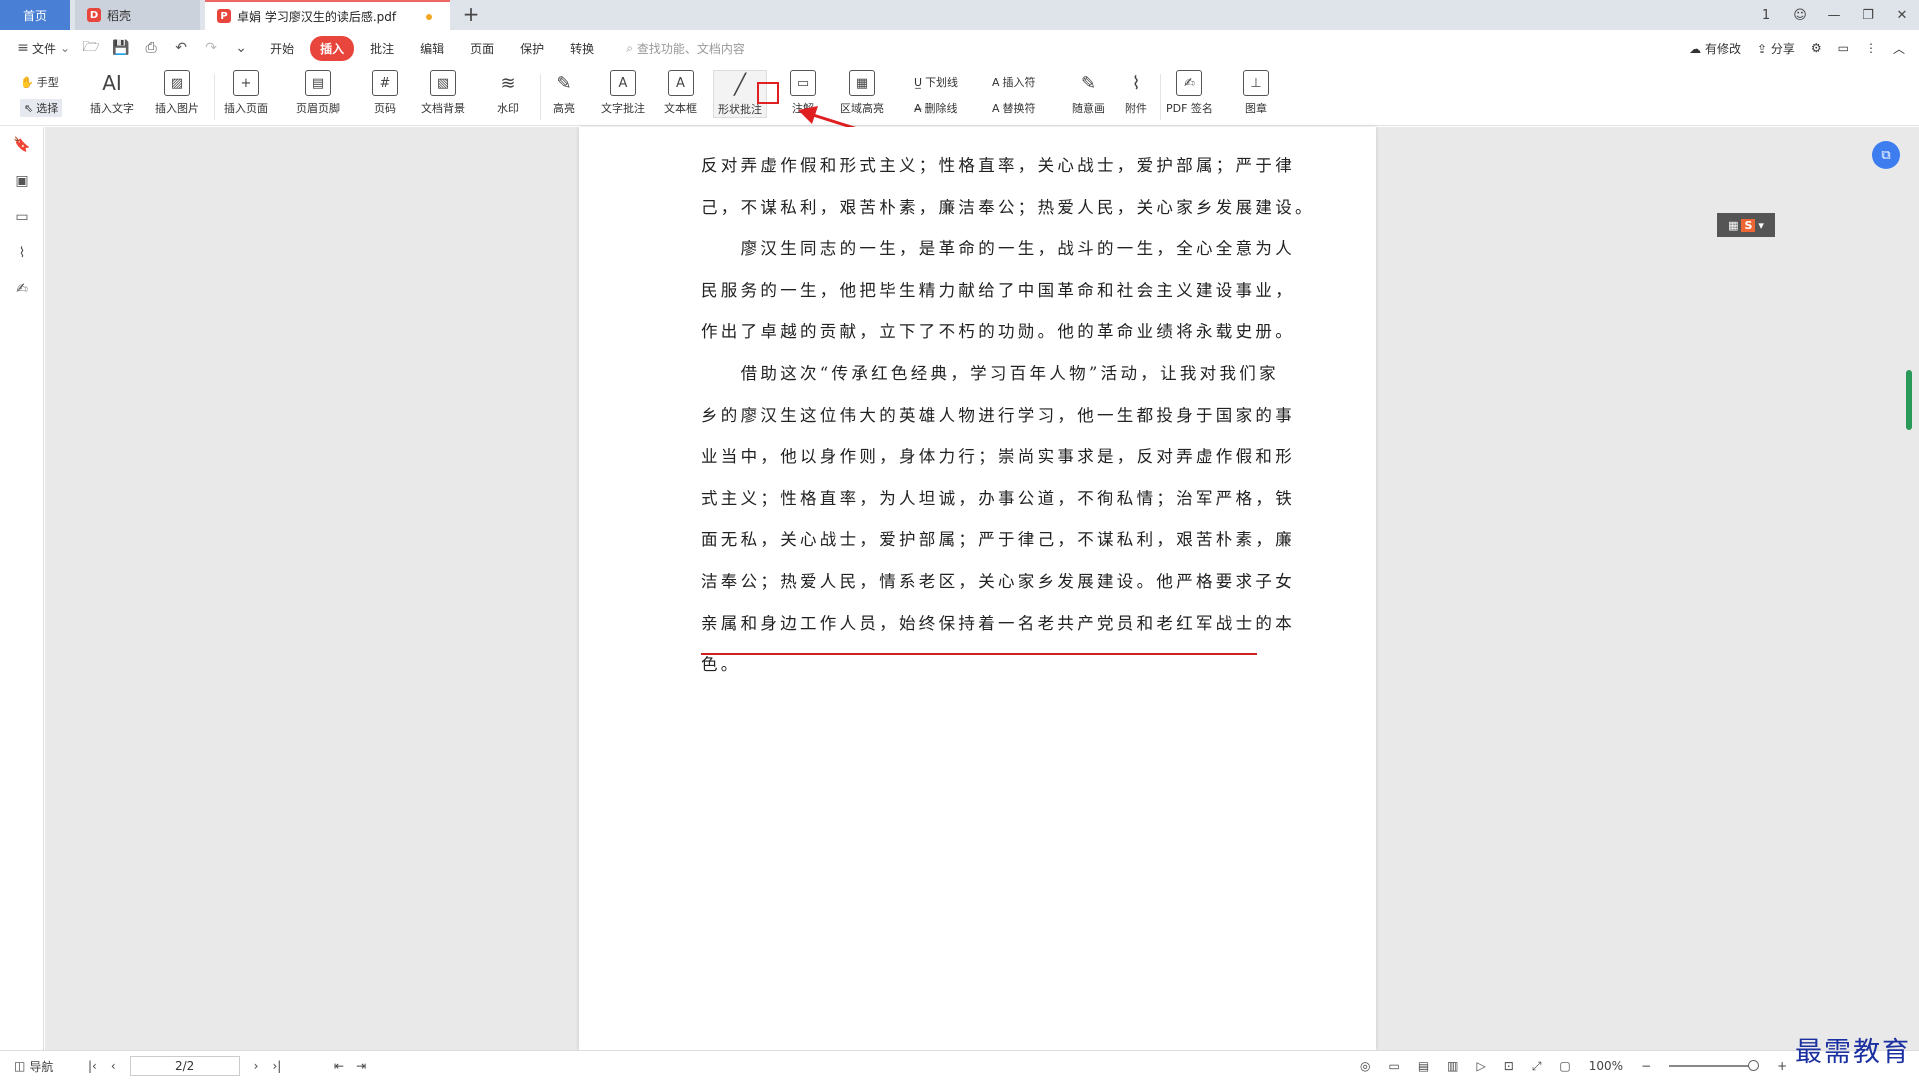  What do you see at coordinates (1816, 48) in the screenshot?
I see `settings-icon: ⚙` at bounding box center [1816, 48].